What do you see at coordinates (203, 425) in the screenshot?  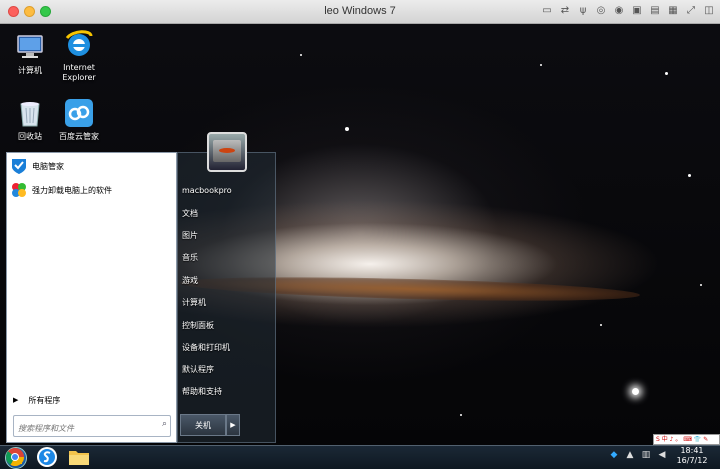 I see `shutdown-button: 关机` at bounding box center [203, 425].